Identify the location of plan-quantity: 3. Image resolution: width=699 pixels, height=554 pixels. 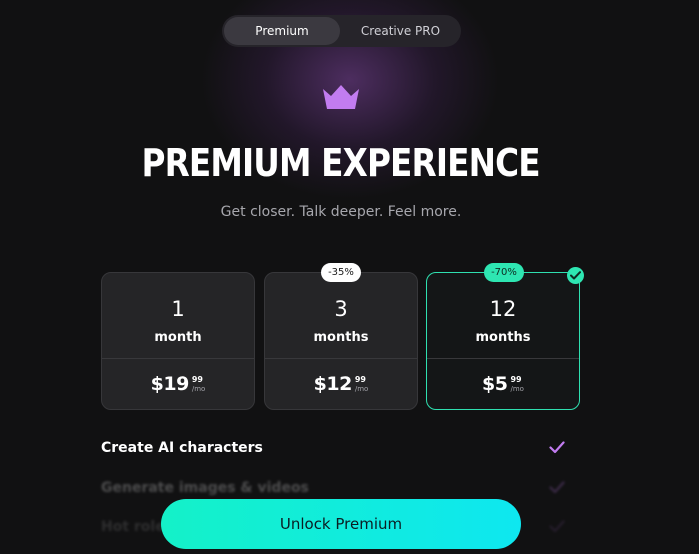
(341, 309).